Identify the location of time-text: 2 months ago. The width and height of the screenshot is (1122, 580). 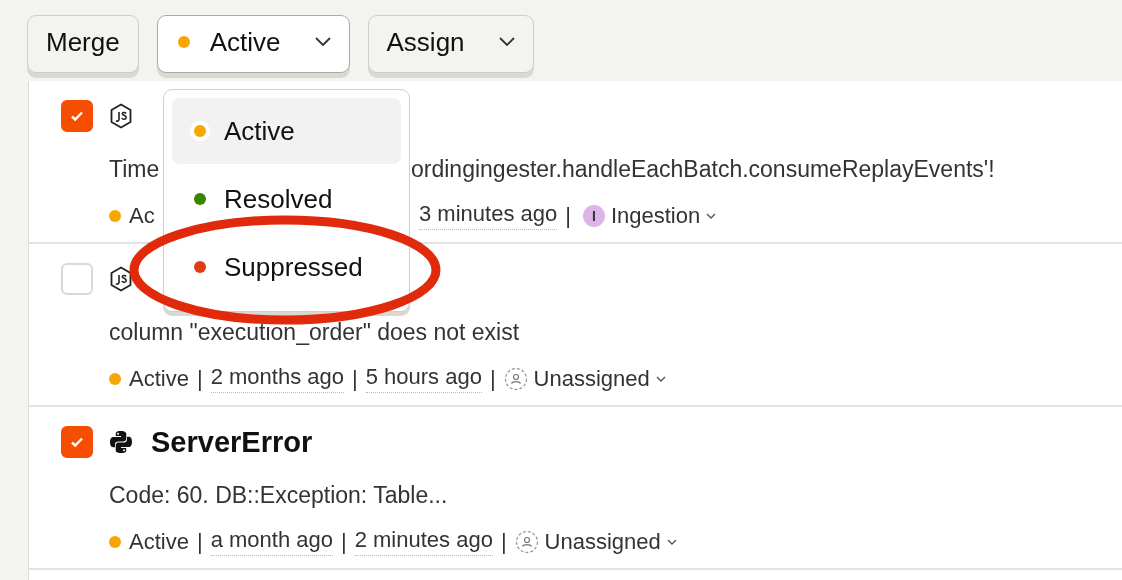
(277, 378).